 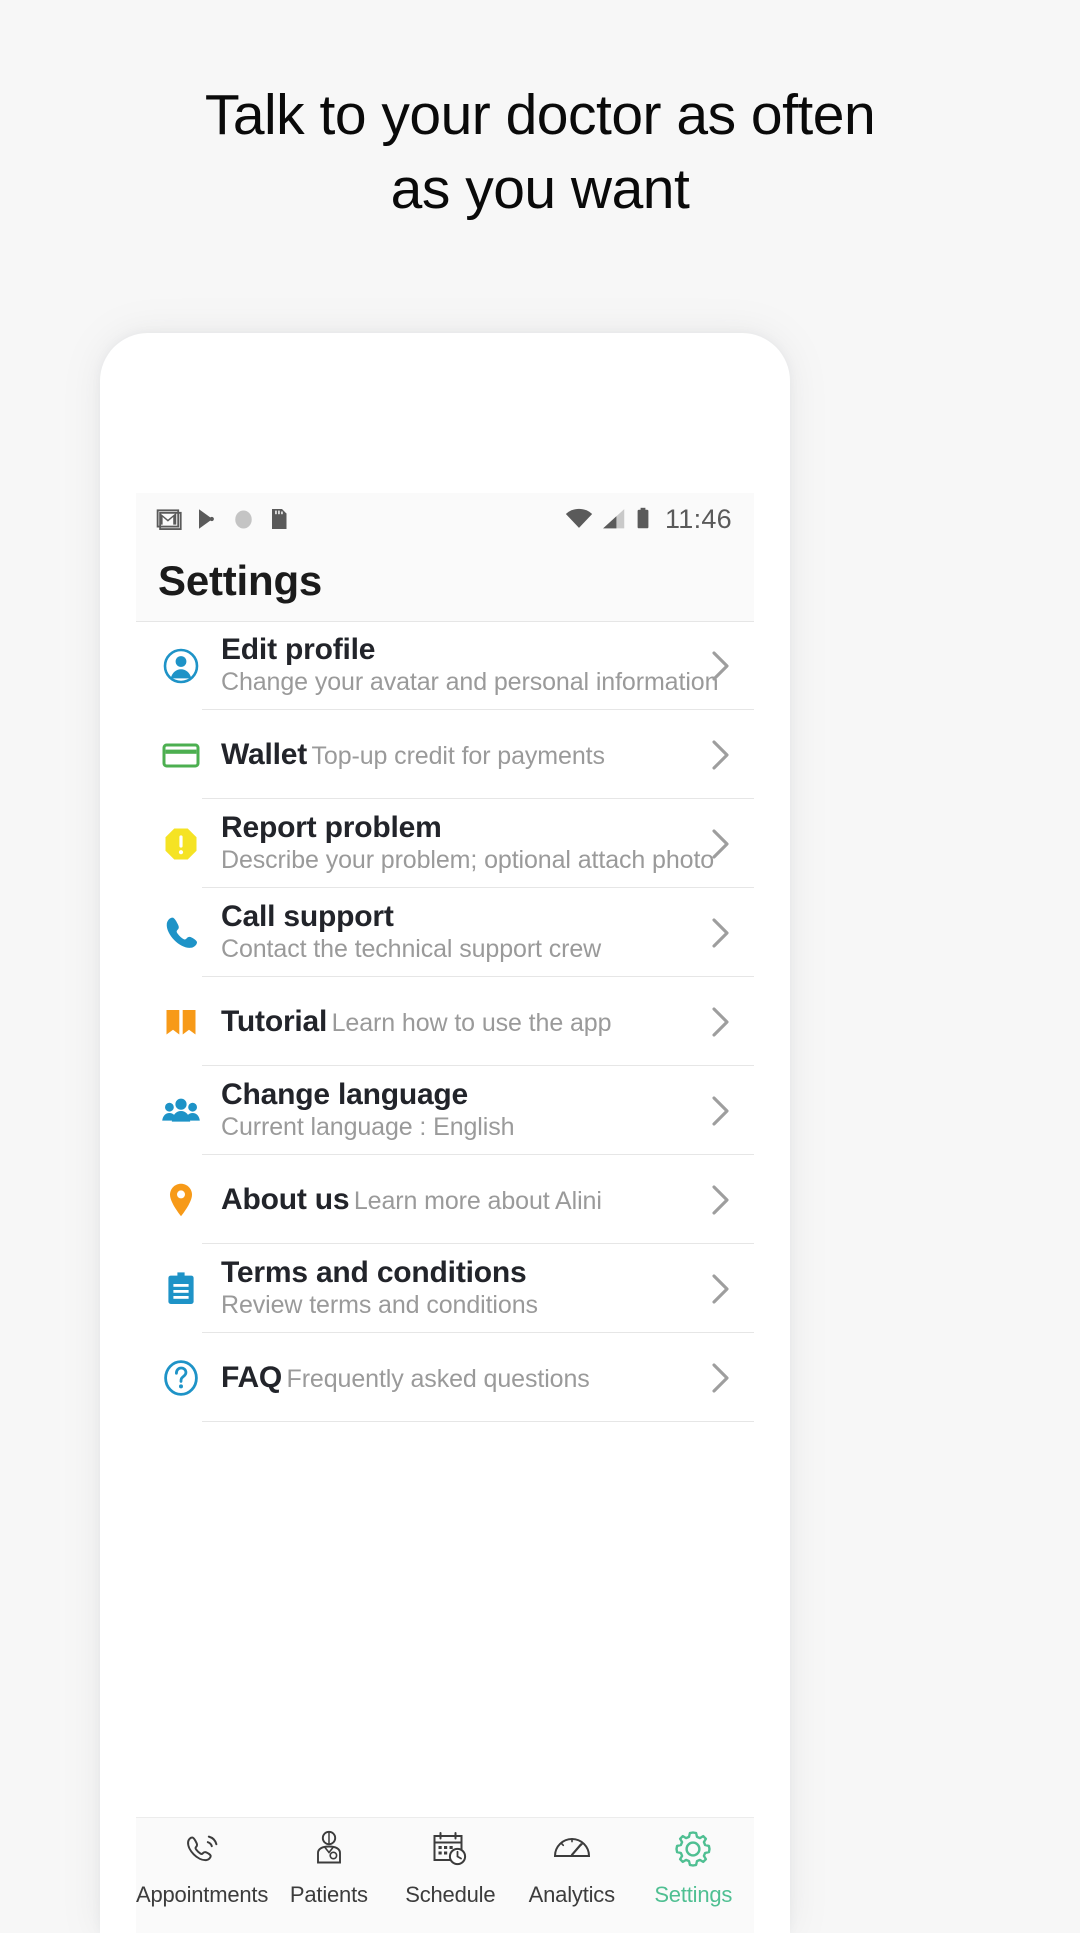 I want to click on settings-row-subtitle: Top-up credit for payments, so click(x=458, y=755).